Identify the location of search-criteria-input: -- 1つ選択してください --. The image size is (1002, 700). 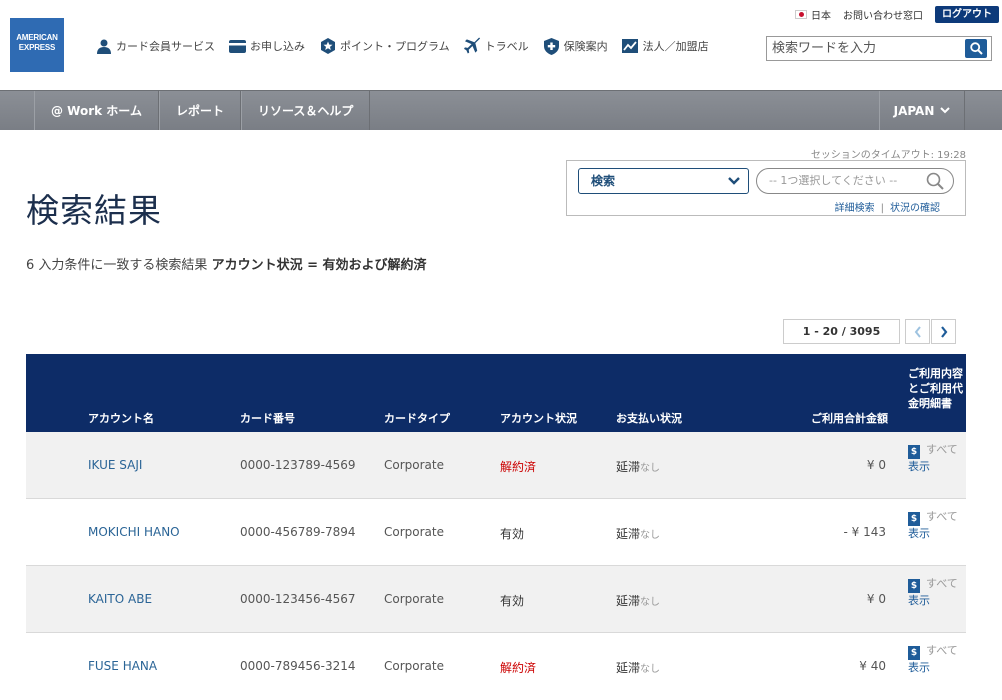
(855, 181).